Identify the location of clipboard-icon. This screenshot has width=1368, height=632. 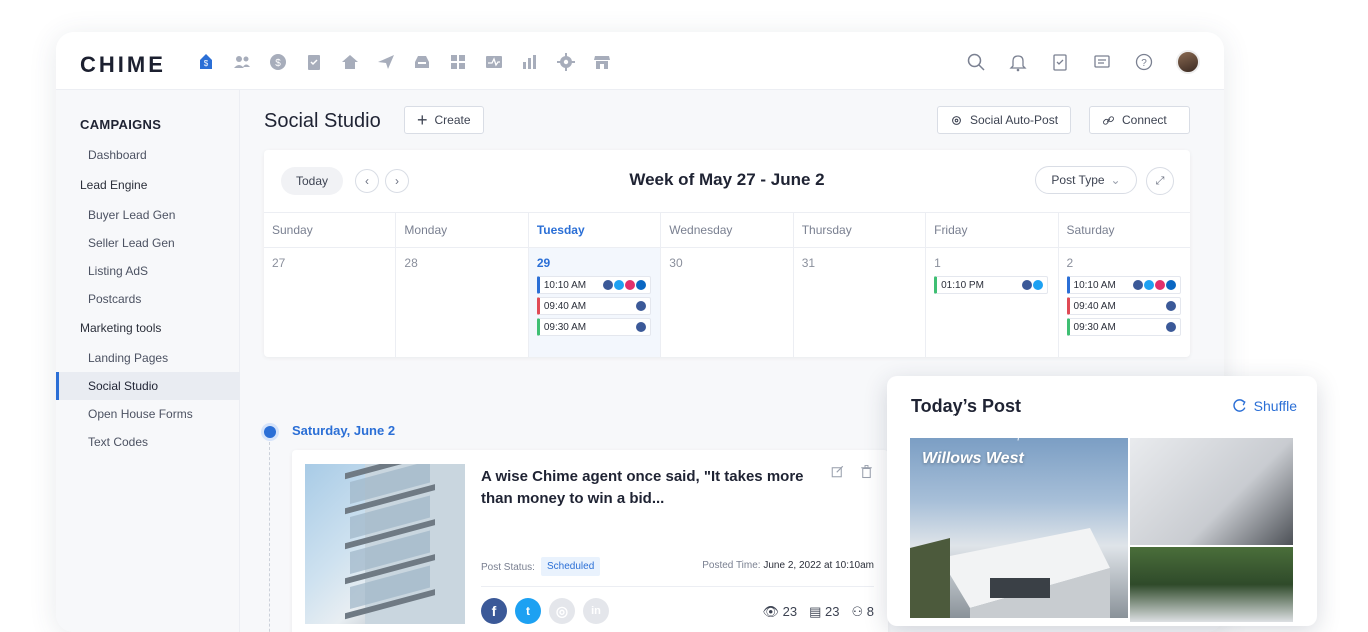
(314, 62).